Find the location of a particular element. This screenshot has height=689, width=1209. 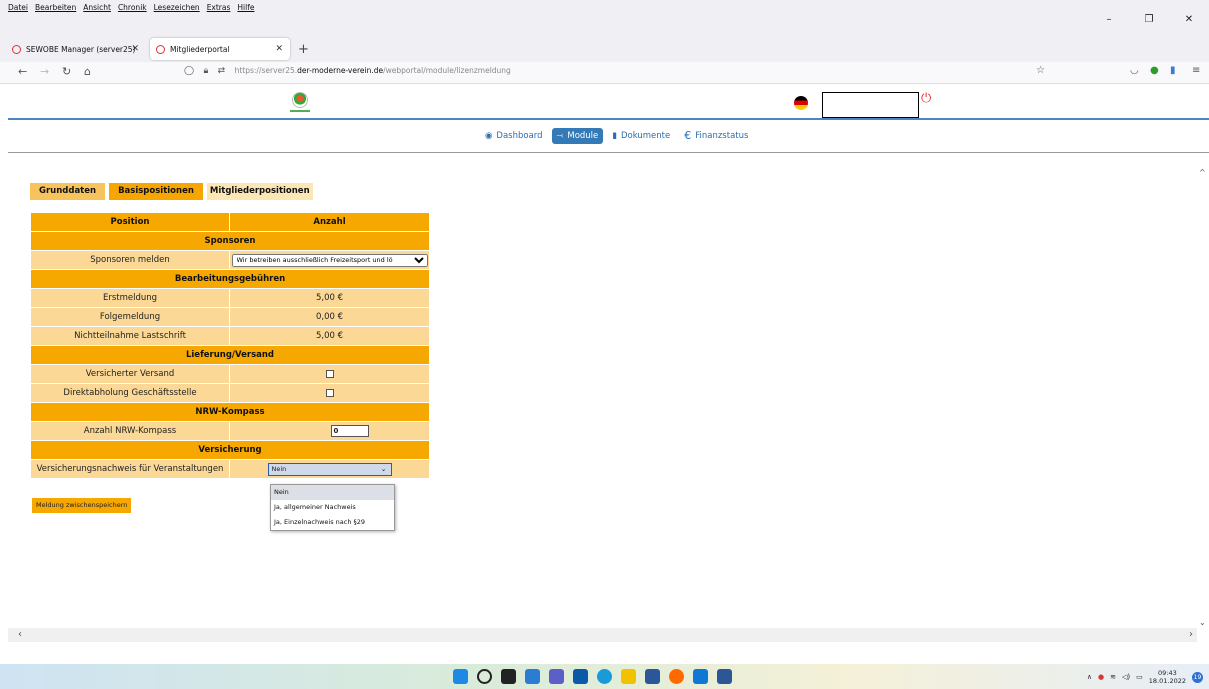

versicherungsnachweis-select: Nein ⌄ is located at coordinates (329, 469).